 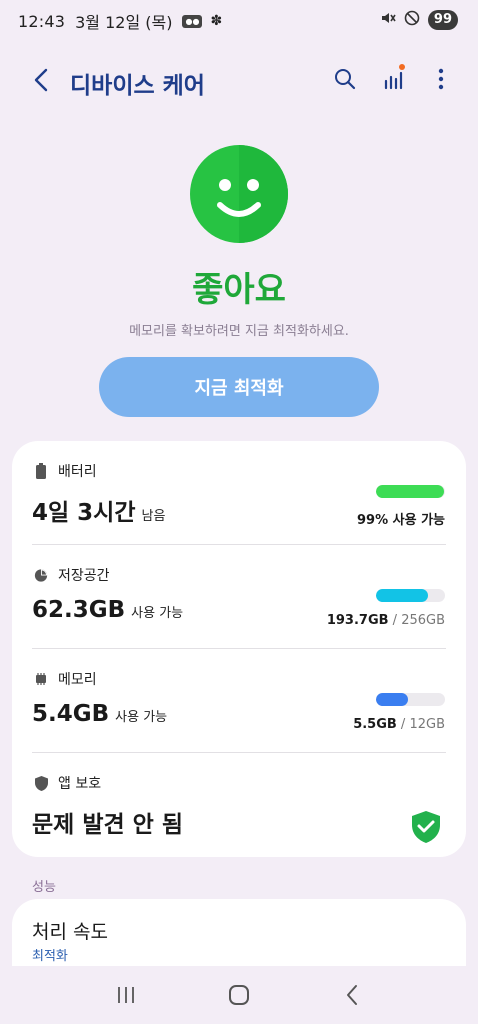 What do you see at coordinates (239, 701) in the screenshot?
I see `memory-section: 메모리 5.4GB 사용 가능 5.5GB / 12GB` at bounding box center [239, 701].